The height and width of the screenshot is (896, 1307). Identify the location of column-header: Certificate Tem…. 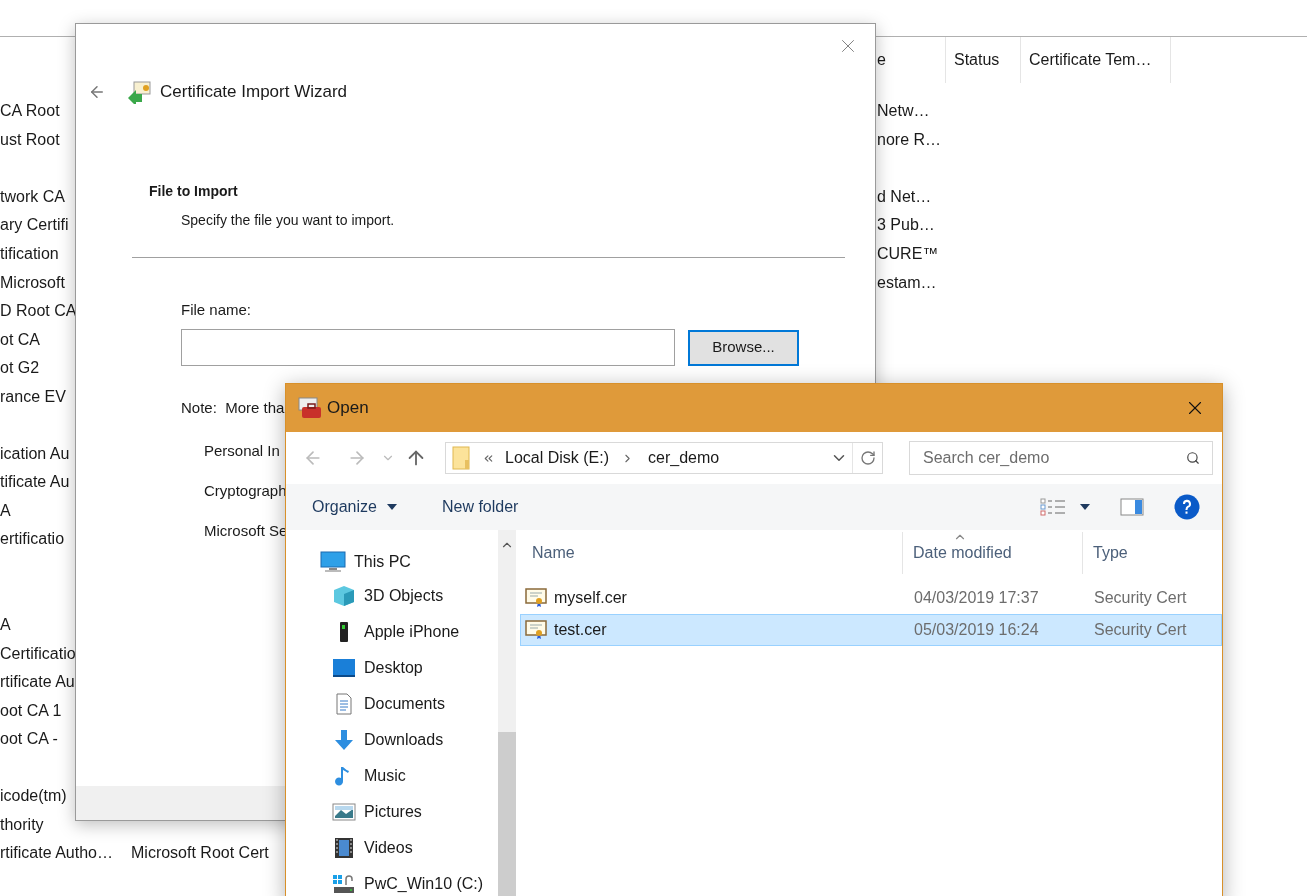
(1096, 60).